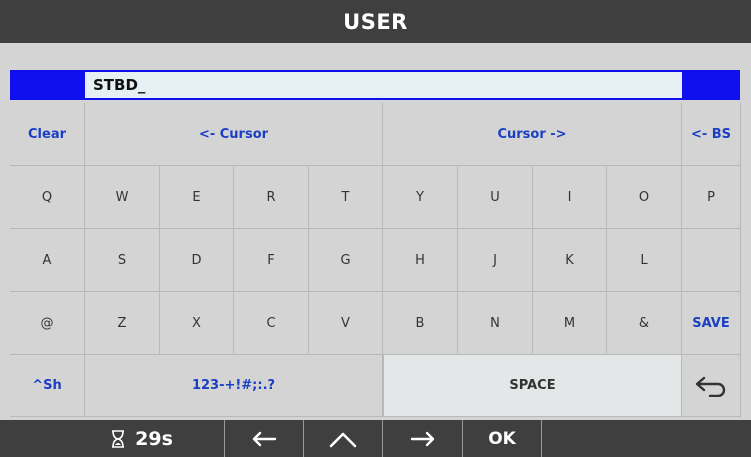 The height and width of the screenshot is (457, 751). I want to click on text-input: STBD_, so click(383, 85).